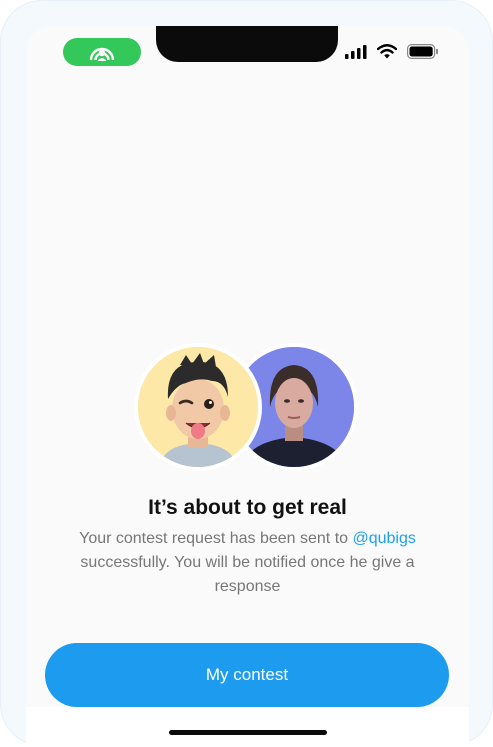 Image resolution: width=493 pixels, height=747 pixels. Describe the element at coordinates (383, 538) in the screenshot. I see `user-mention-link: @qubigs` at that location.